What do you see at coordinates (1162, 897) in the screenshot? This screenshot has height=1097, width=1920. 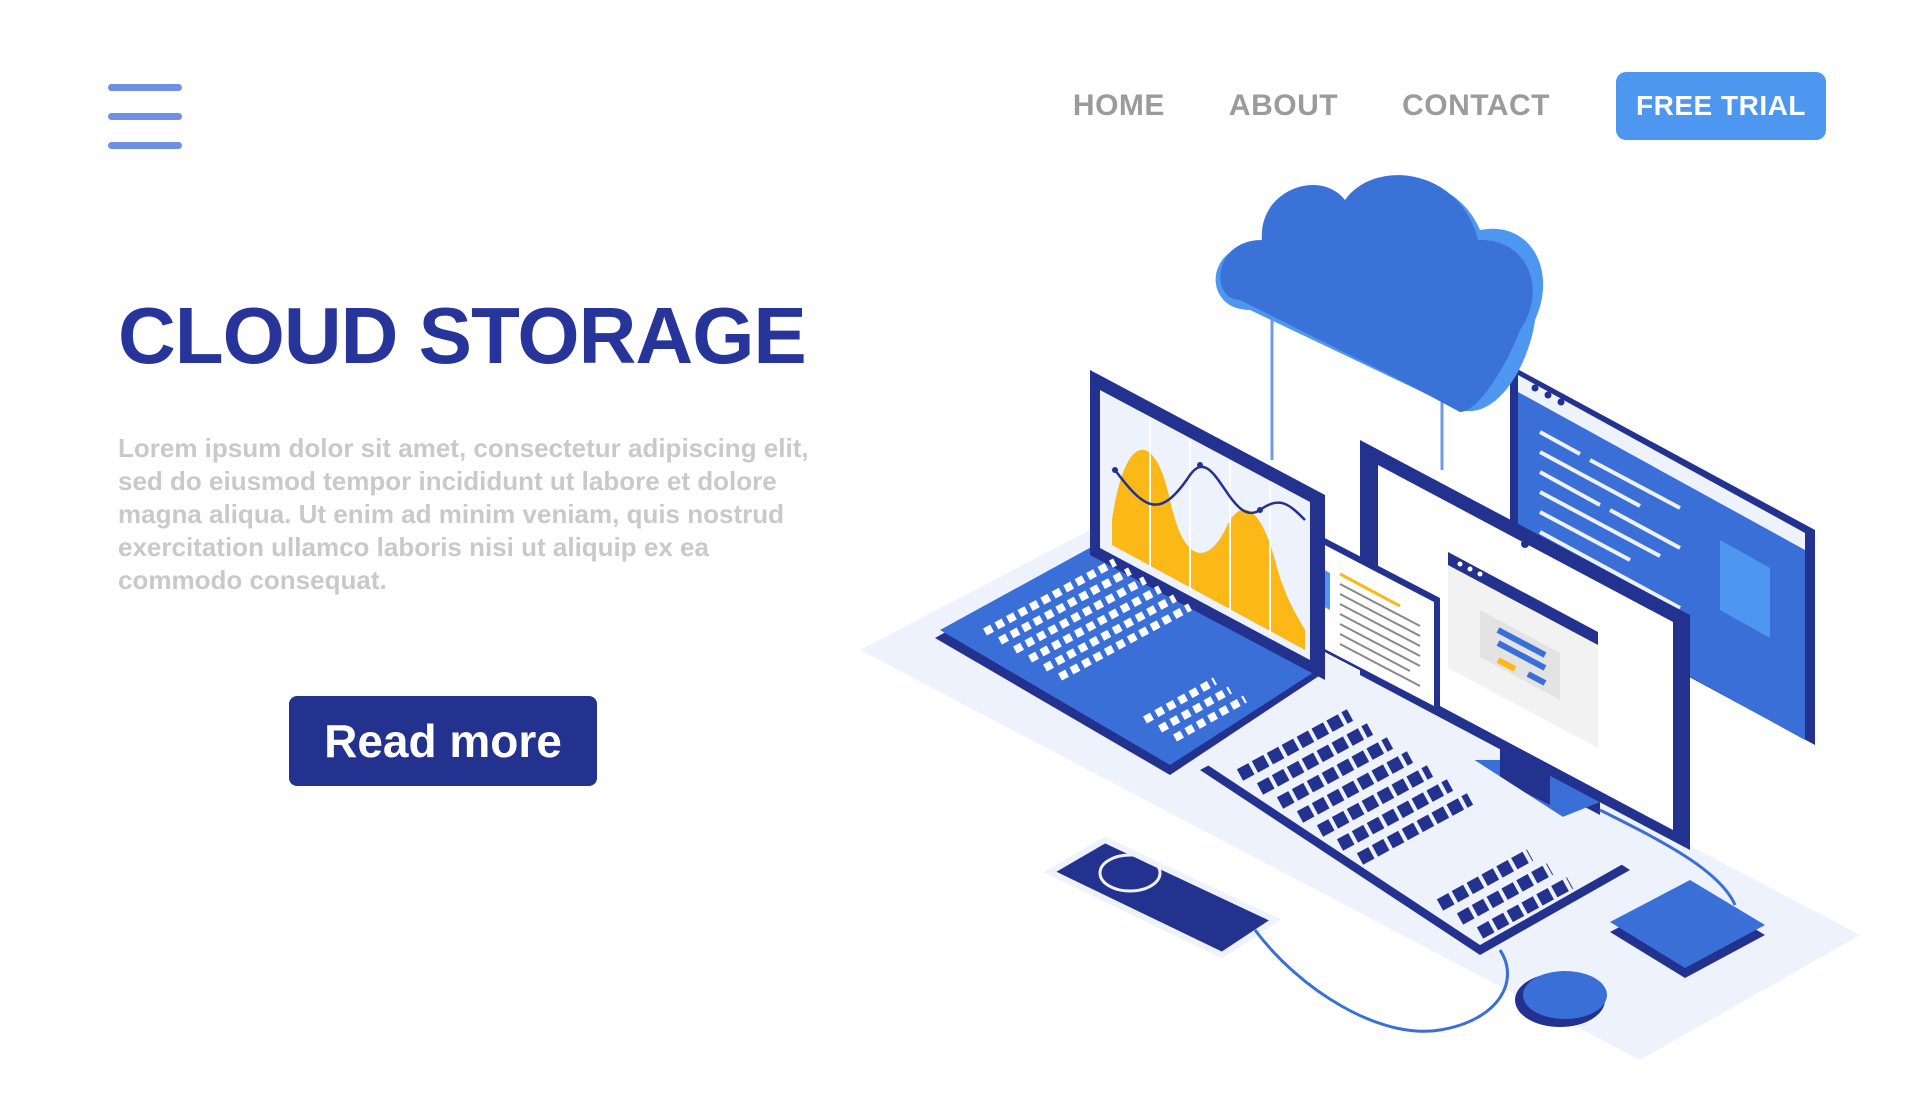 I see `smartphone` at bounding box center [1162, 897].